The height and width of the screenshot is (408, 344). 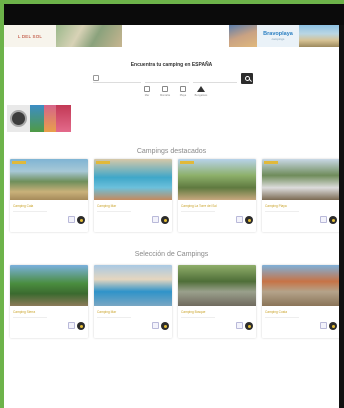 What do you see at coordinates (183, 95) in the screenshot?
I see `quick-link-label: Playa` at bounding box center [183, 95].